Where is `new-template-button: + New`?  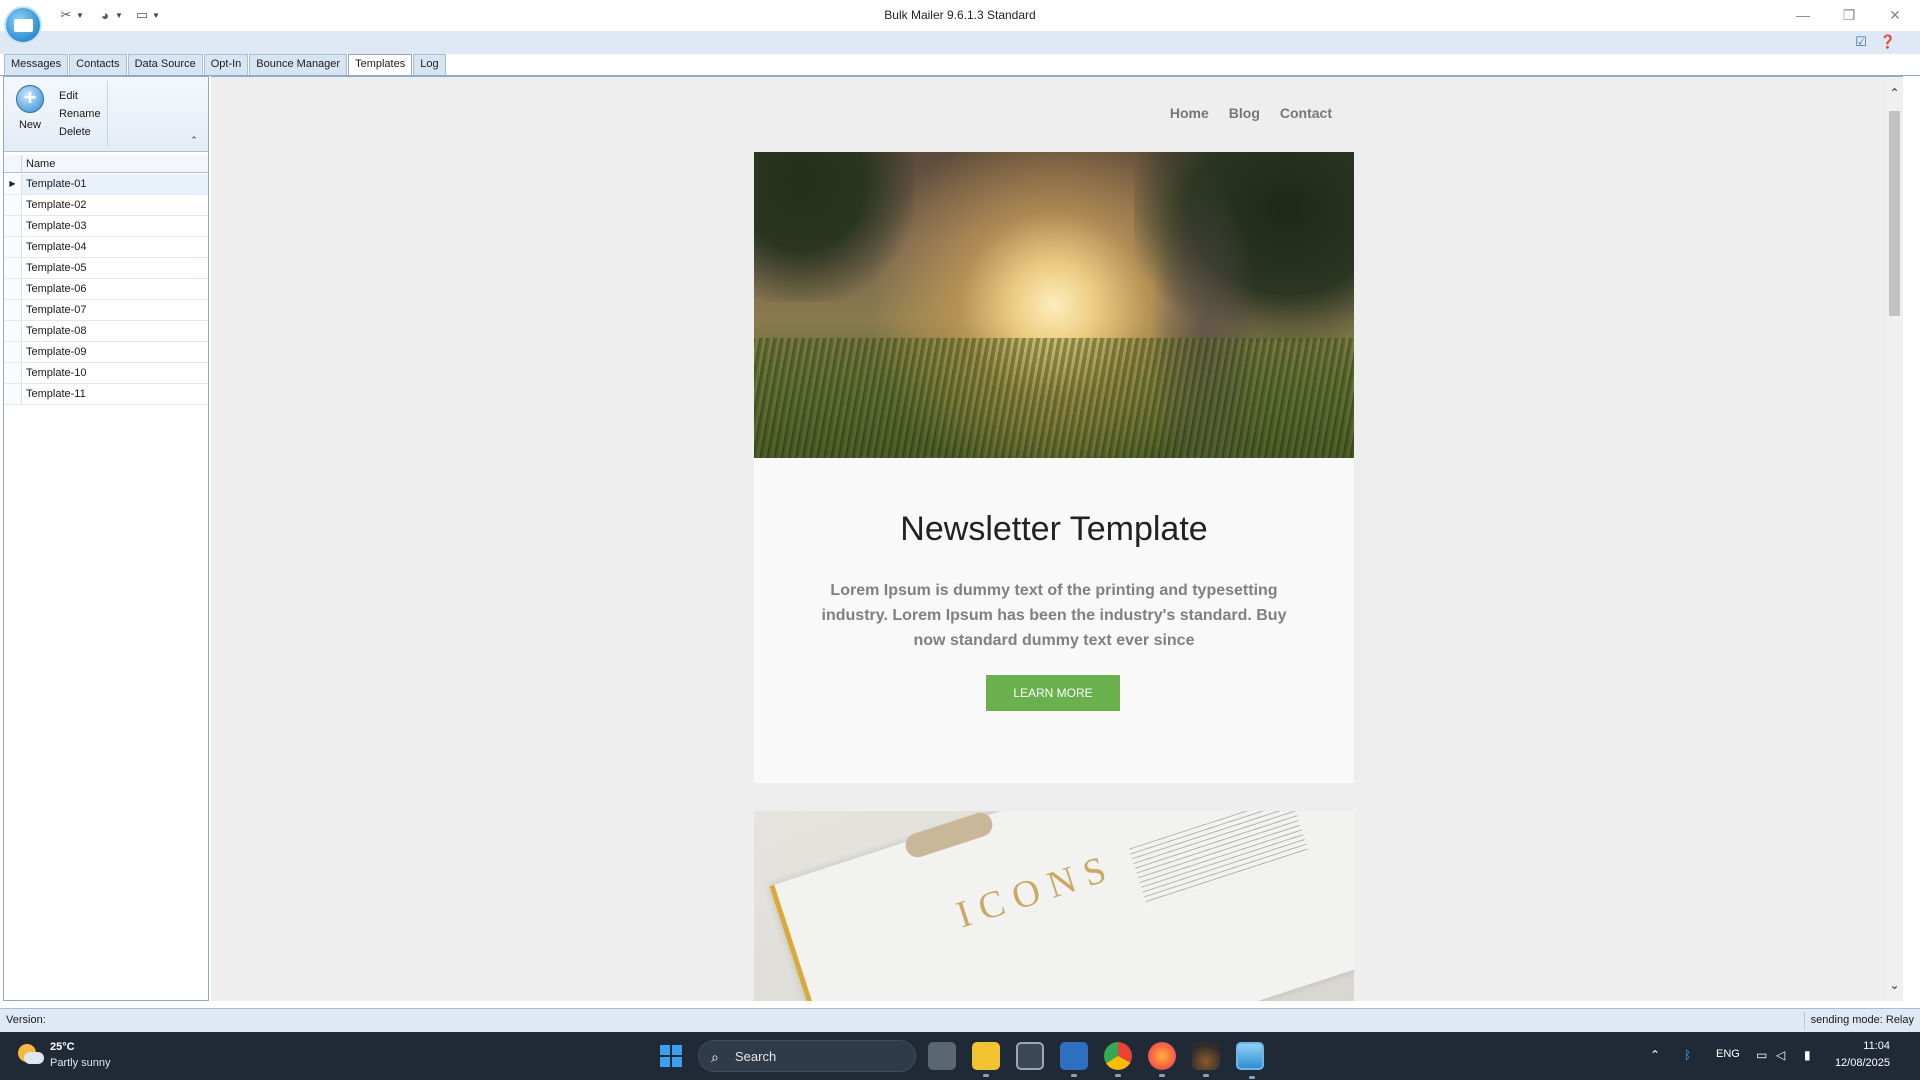 new-template-button: + New is located at coordinates (30, 111).